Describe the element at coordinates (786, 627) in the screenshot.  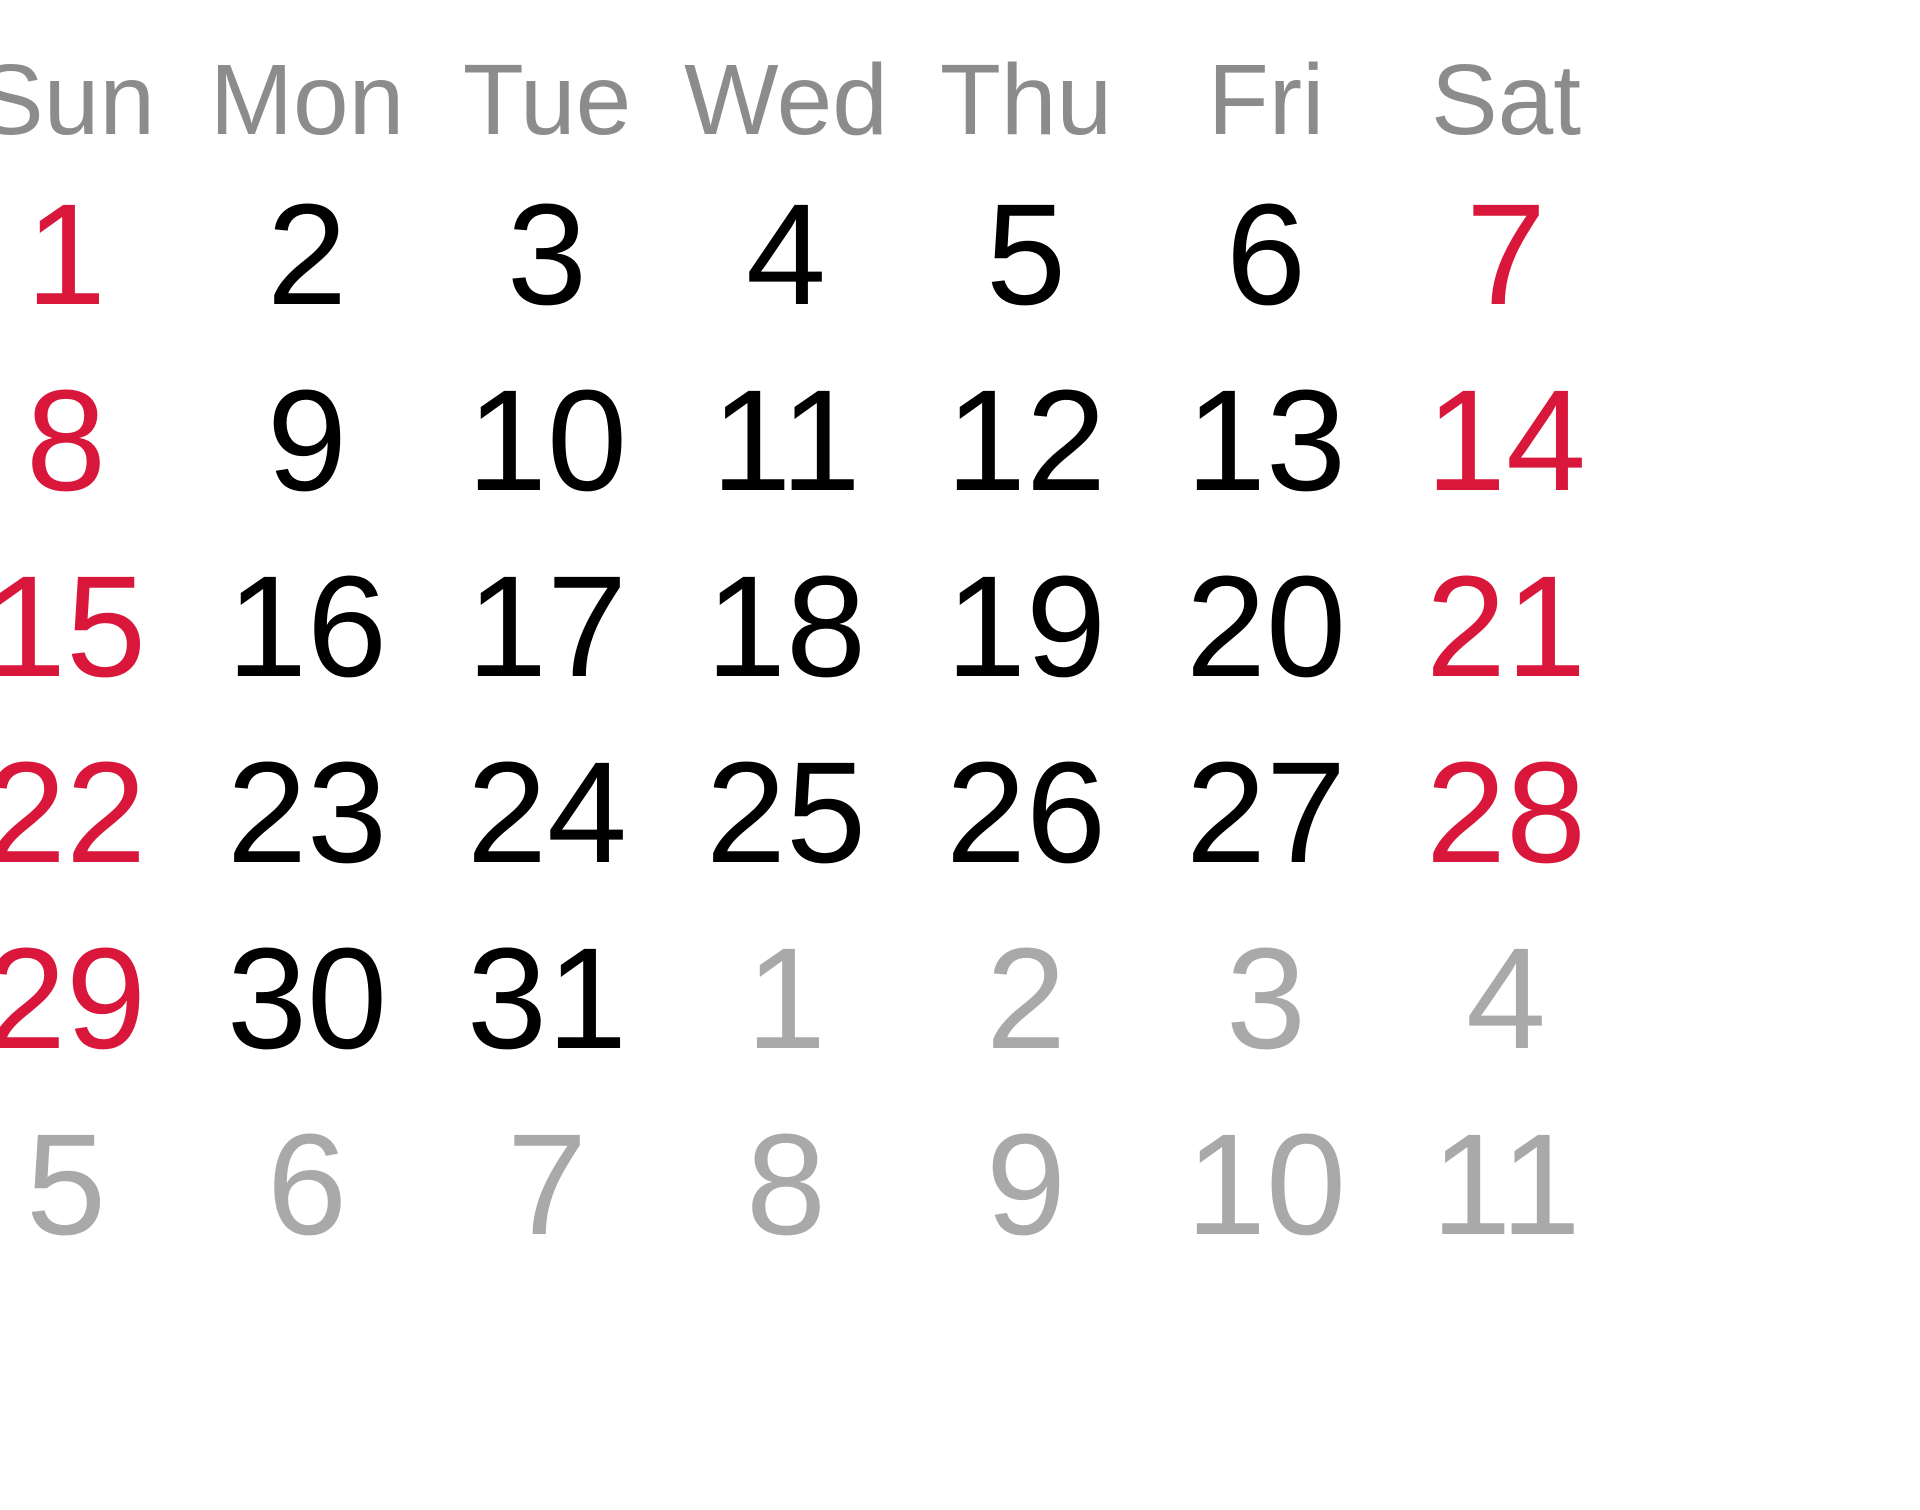
I see `day-cell-week3-wed: 18` at that location.